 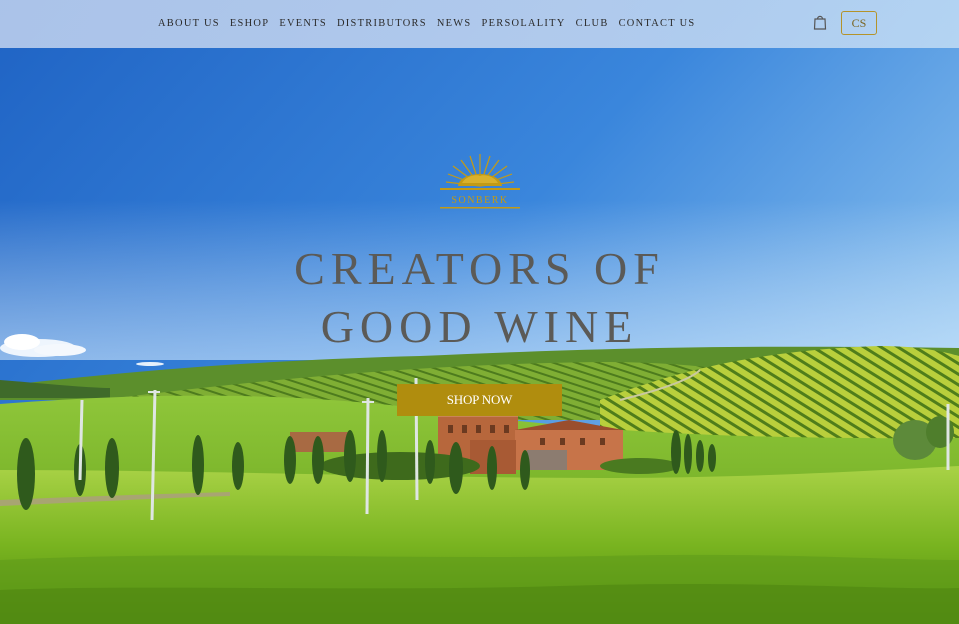 I want to click on nav-item-distributors: DISTRIBUTORS, so click(x=382, y=23).